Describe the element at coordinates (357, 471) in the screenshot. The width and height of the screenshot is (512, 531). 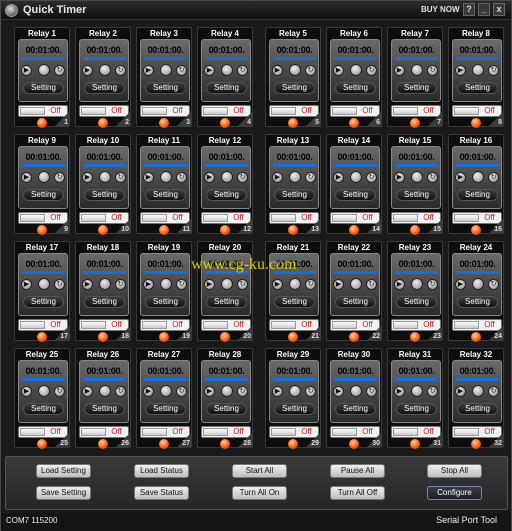
I see `pause-all-button: Pause All` at that location.